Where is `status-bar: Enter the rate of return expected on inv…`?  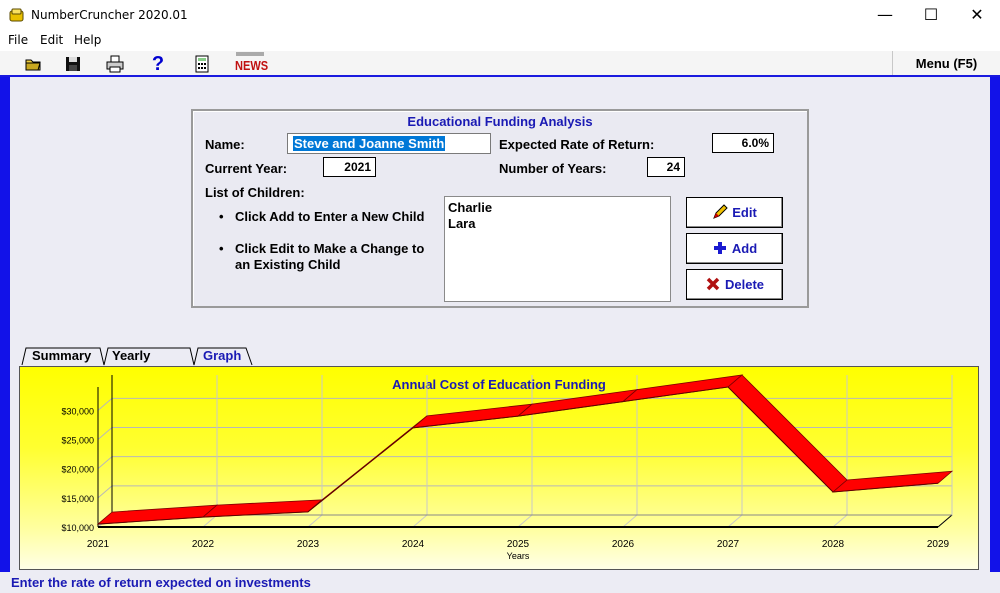
status-bar: Enter the rate of return expected on inv… is located at coordinates (500, 582).